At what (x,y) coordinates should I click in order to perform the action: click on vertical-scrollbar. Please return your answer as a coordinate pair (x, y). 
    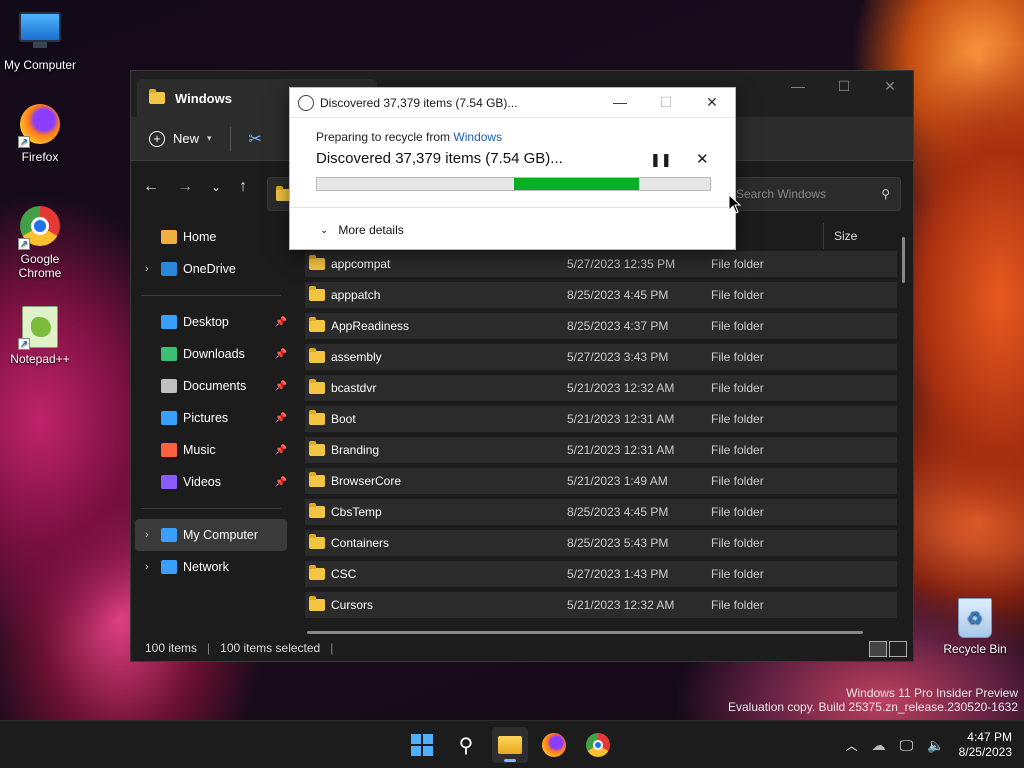
    Looking at the image, I should click on (903, 260).